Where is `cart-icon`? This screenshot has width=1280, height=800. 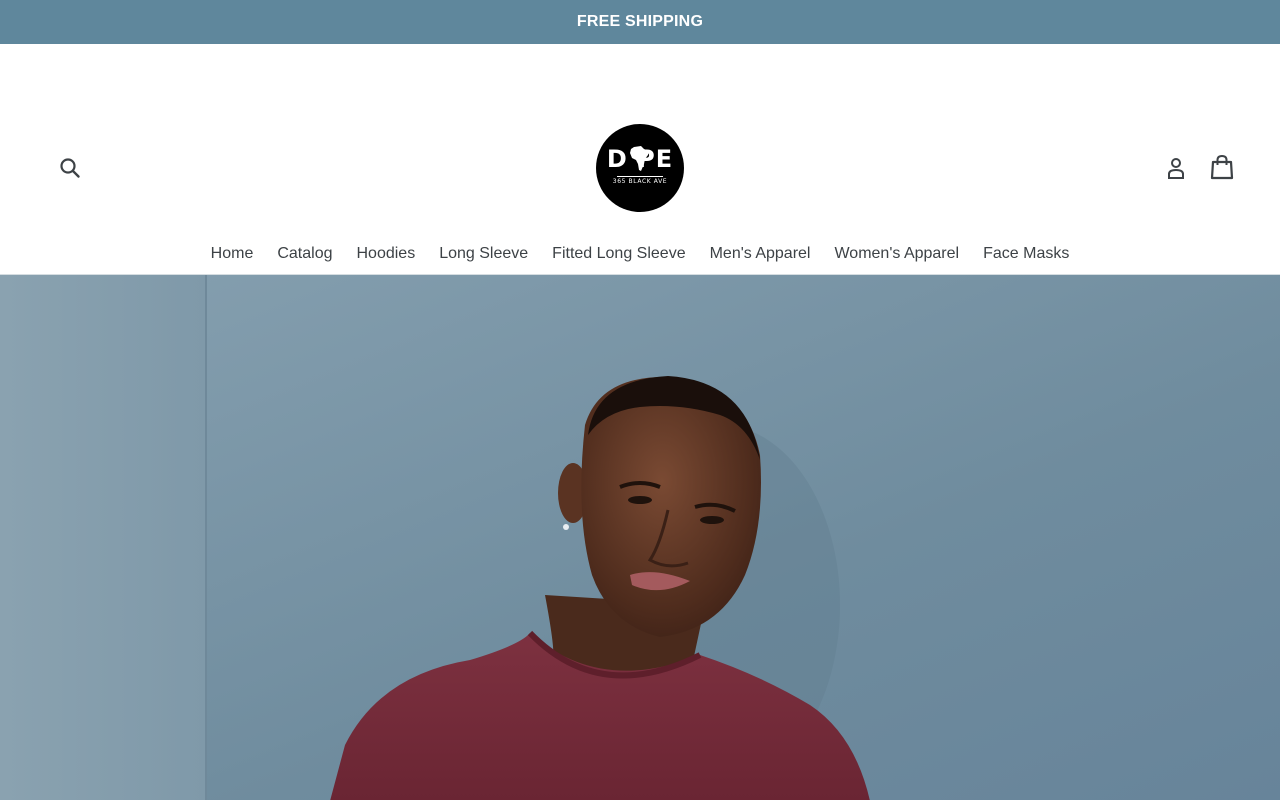 cart-icon is located at coordinates (1222, 167).